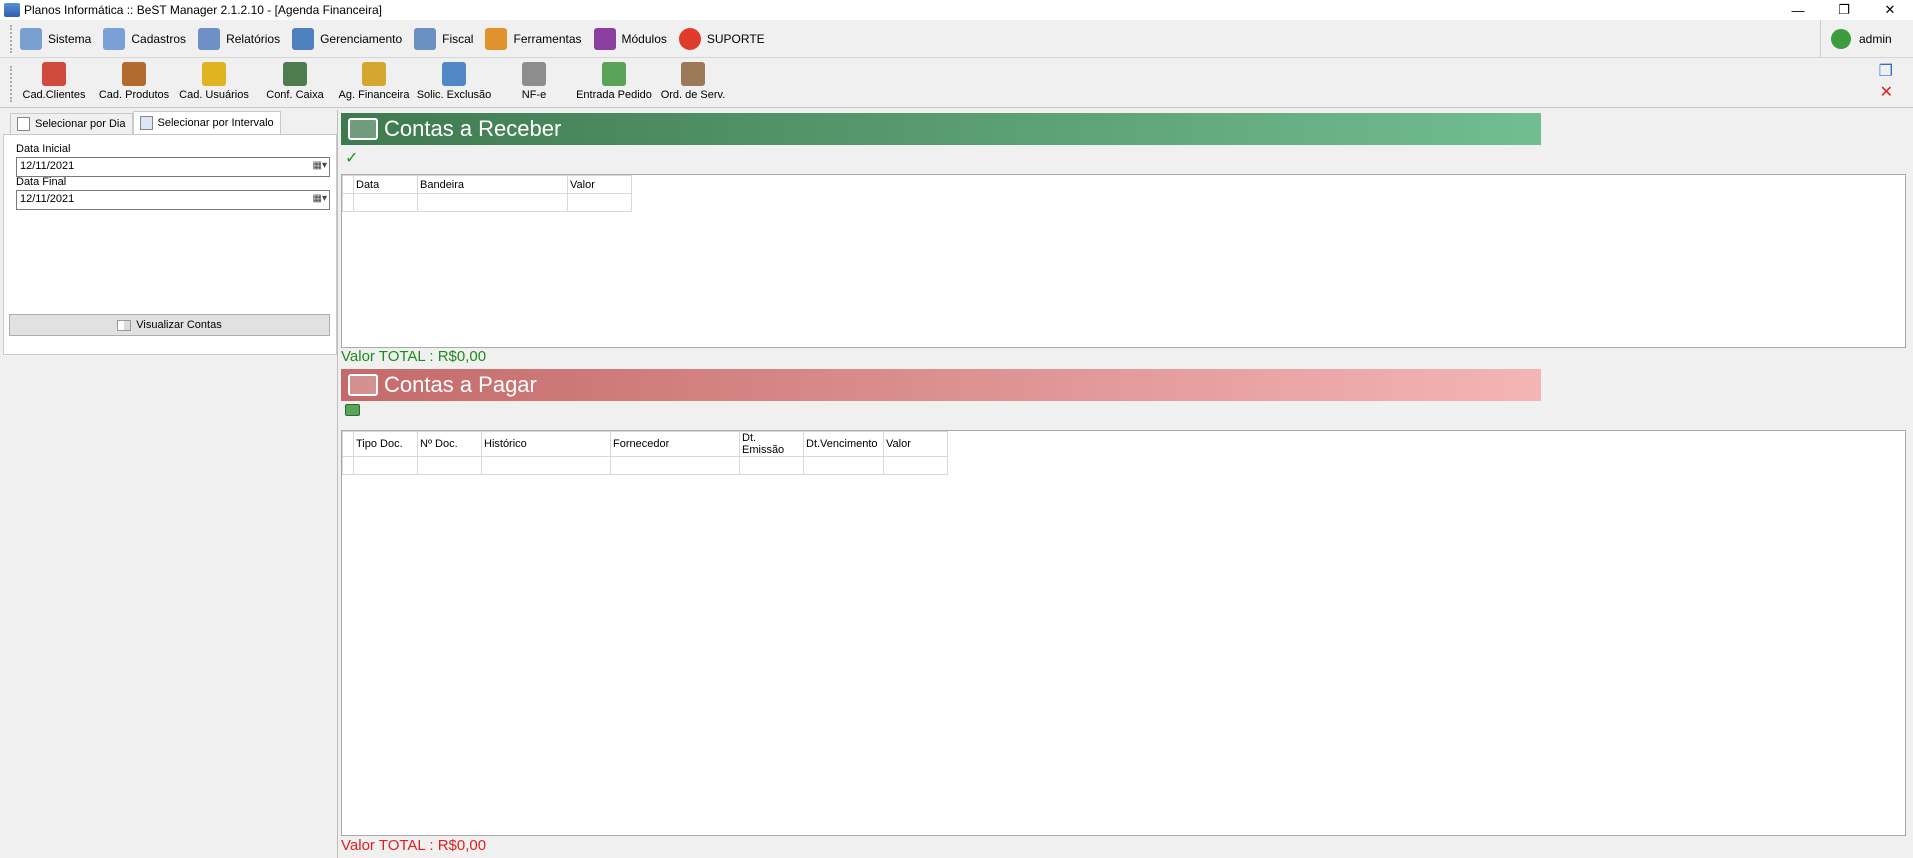 Image resolution: width=1913 pixels, height=858 pixels. Describe the element at coordinates (385, 444) in the screenshot. I see `column-header: Tipo Doc.` at that location.